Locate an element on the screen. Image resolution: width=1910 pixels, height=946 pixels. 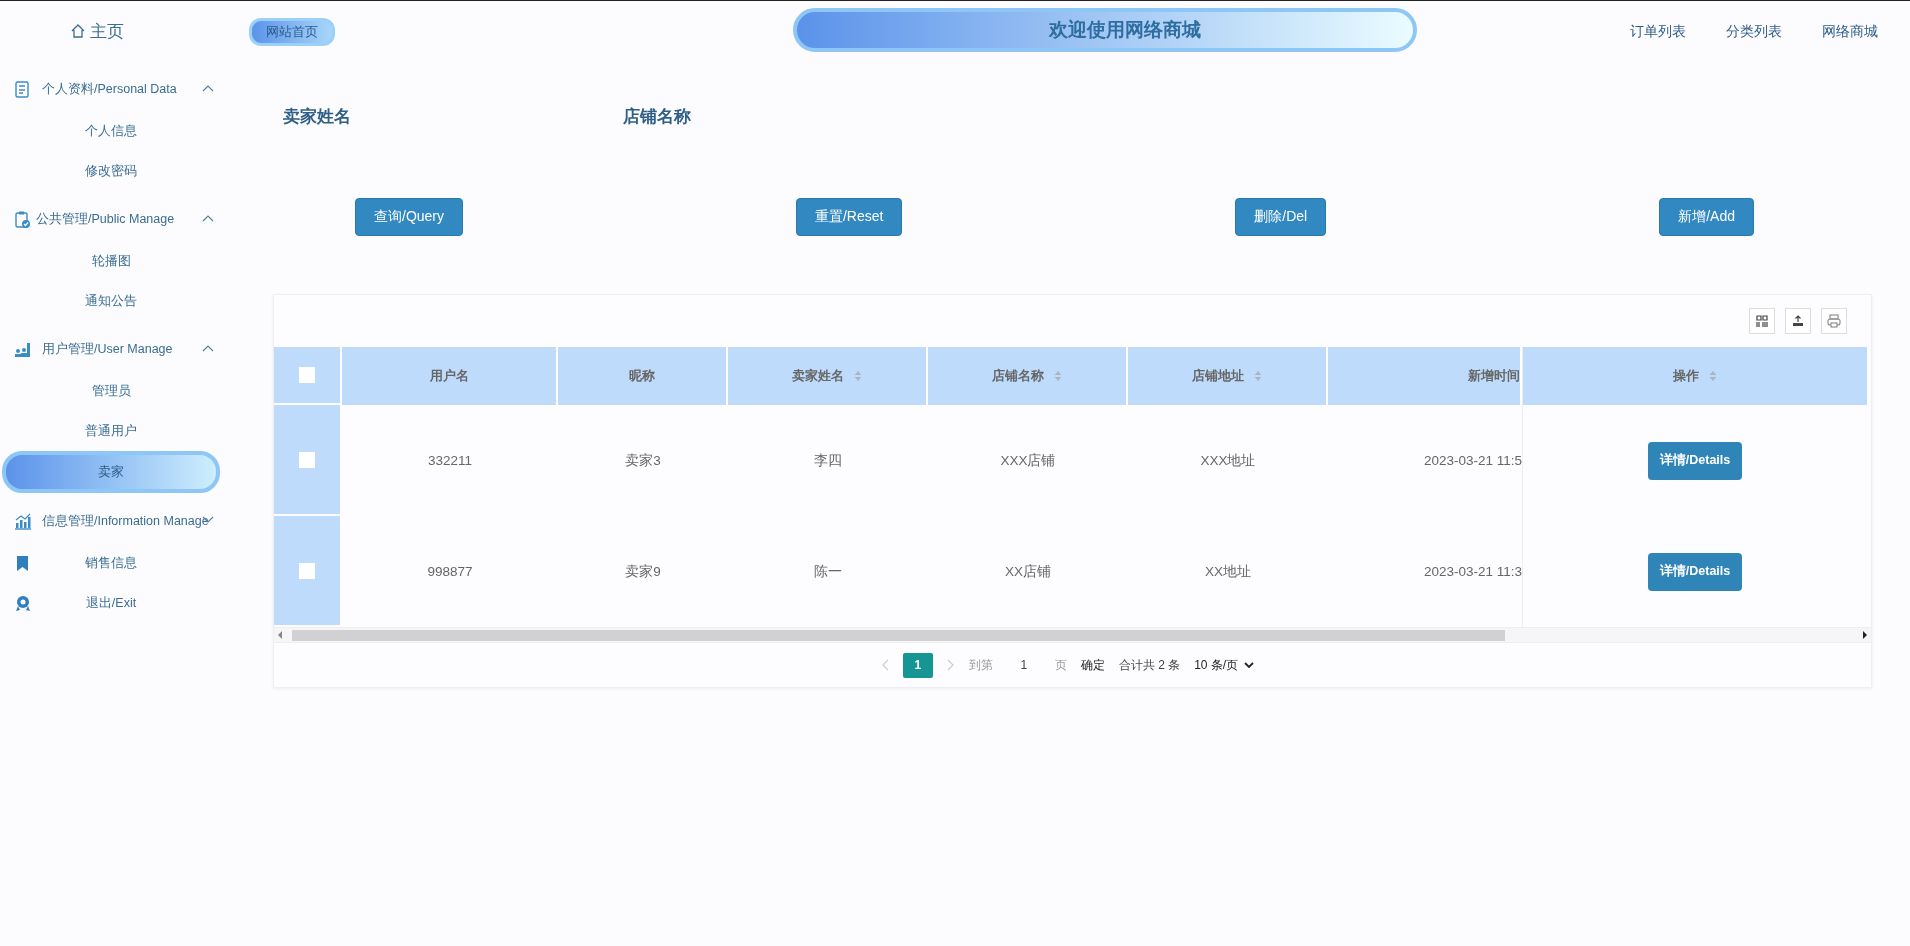
total-count: 合计共 2 条 is located at coordinates (1149, 665).